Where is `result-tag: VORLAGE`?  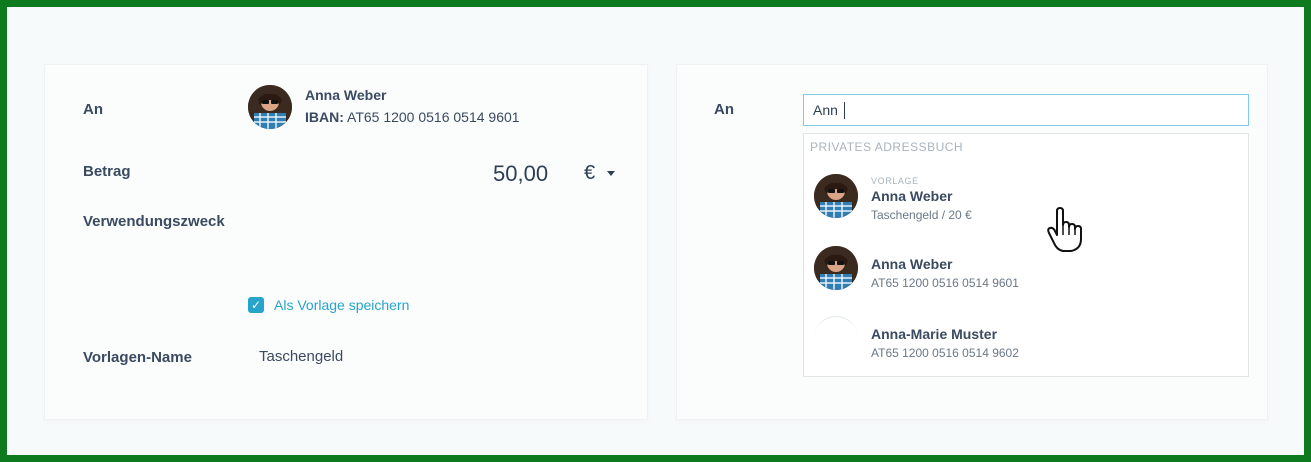
result-tag: VORLAGE is located at coordinates (895, 181).